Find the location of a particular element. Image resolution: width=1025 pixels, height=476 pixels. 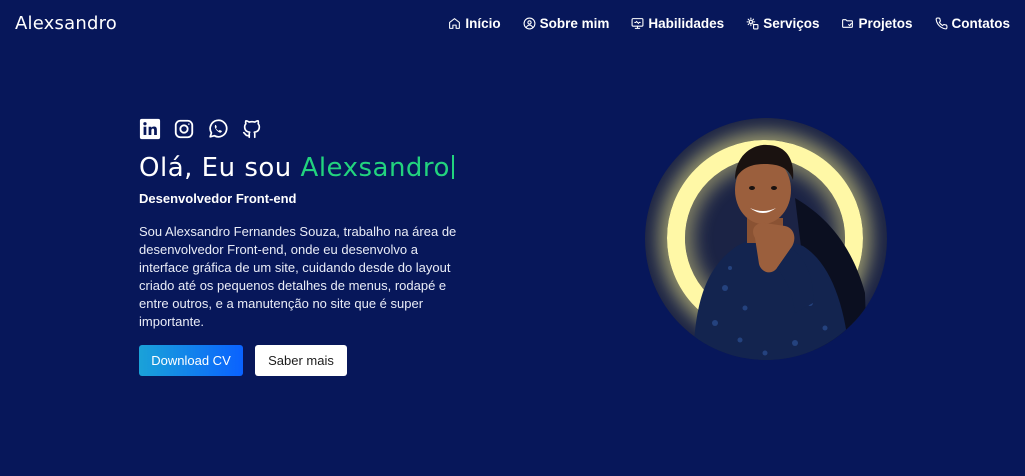

profile-photo is located at coordinates (780, 252).